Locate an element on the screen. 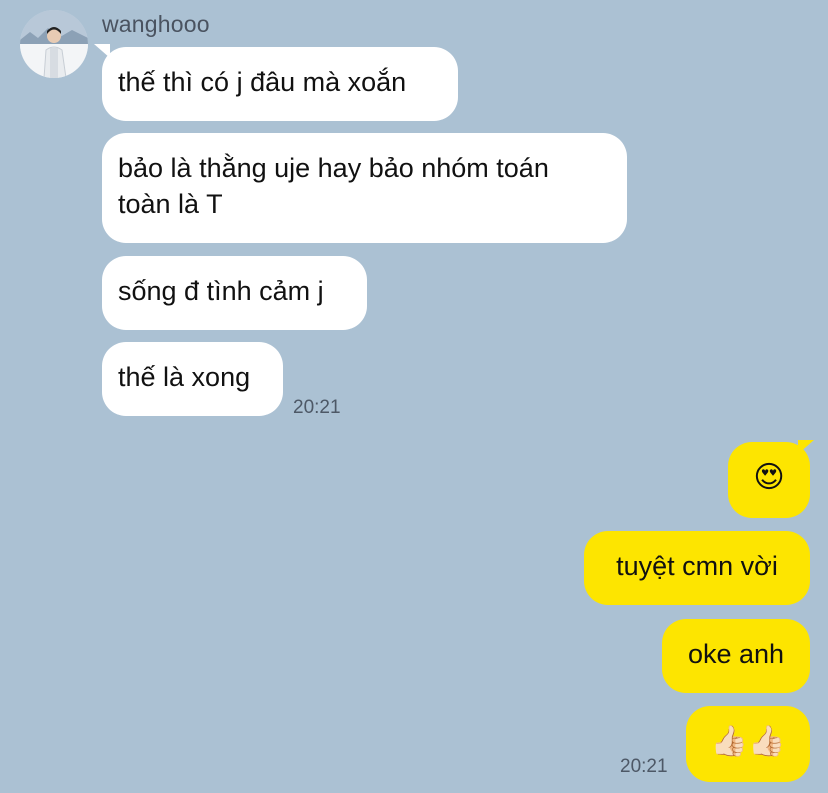 The width and height of the screenshot is (828, 793). message-text: thế là xong is located at coordinates (184, 377).